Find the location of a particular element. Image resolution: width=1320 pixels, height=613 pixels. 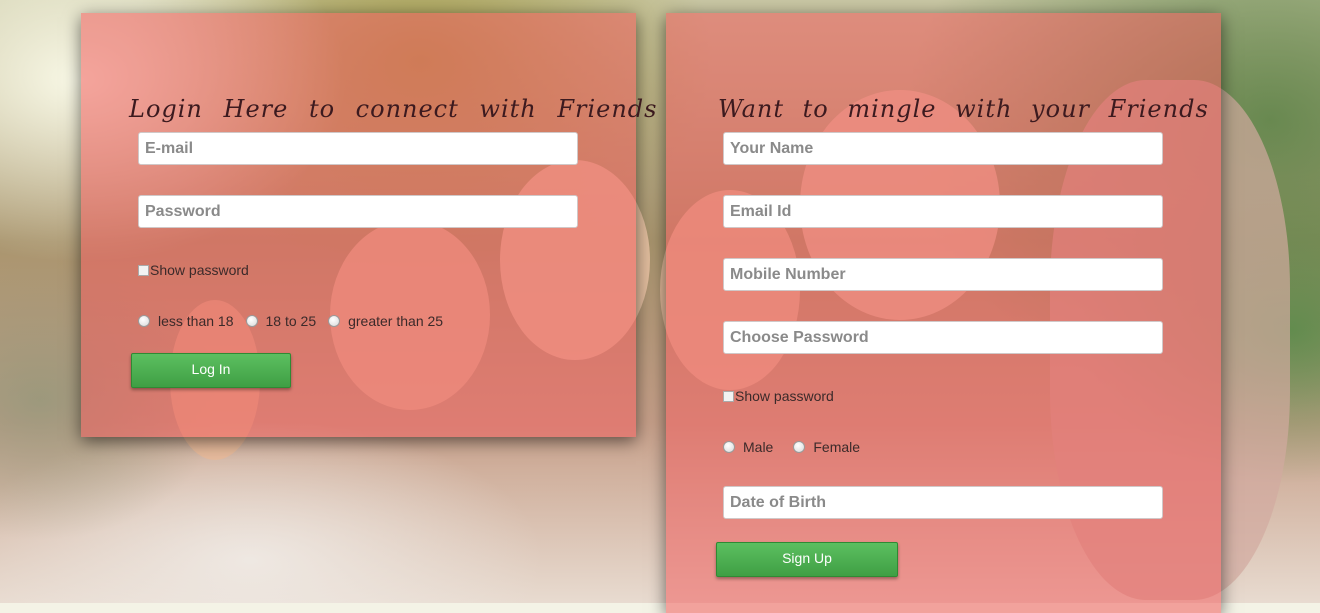

login-button: Log In is located at coordinates (211, 370).